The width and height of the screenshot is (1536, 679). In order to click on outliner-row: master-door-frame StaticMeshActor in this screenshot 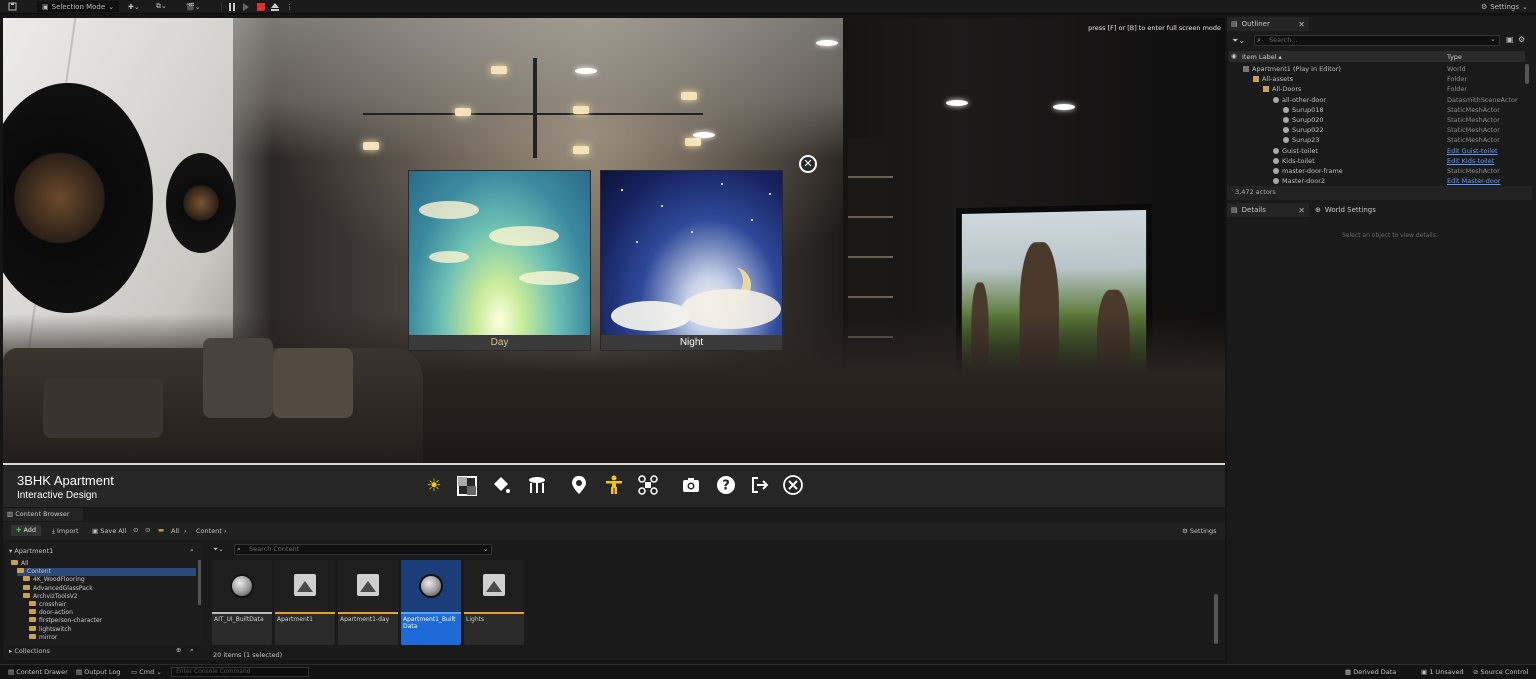, I will do `click(1377, 171)`.